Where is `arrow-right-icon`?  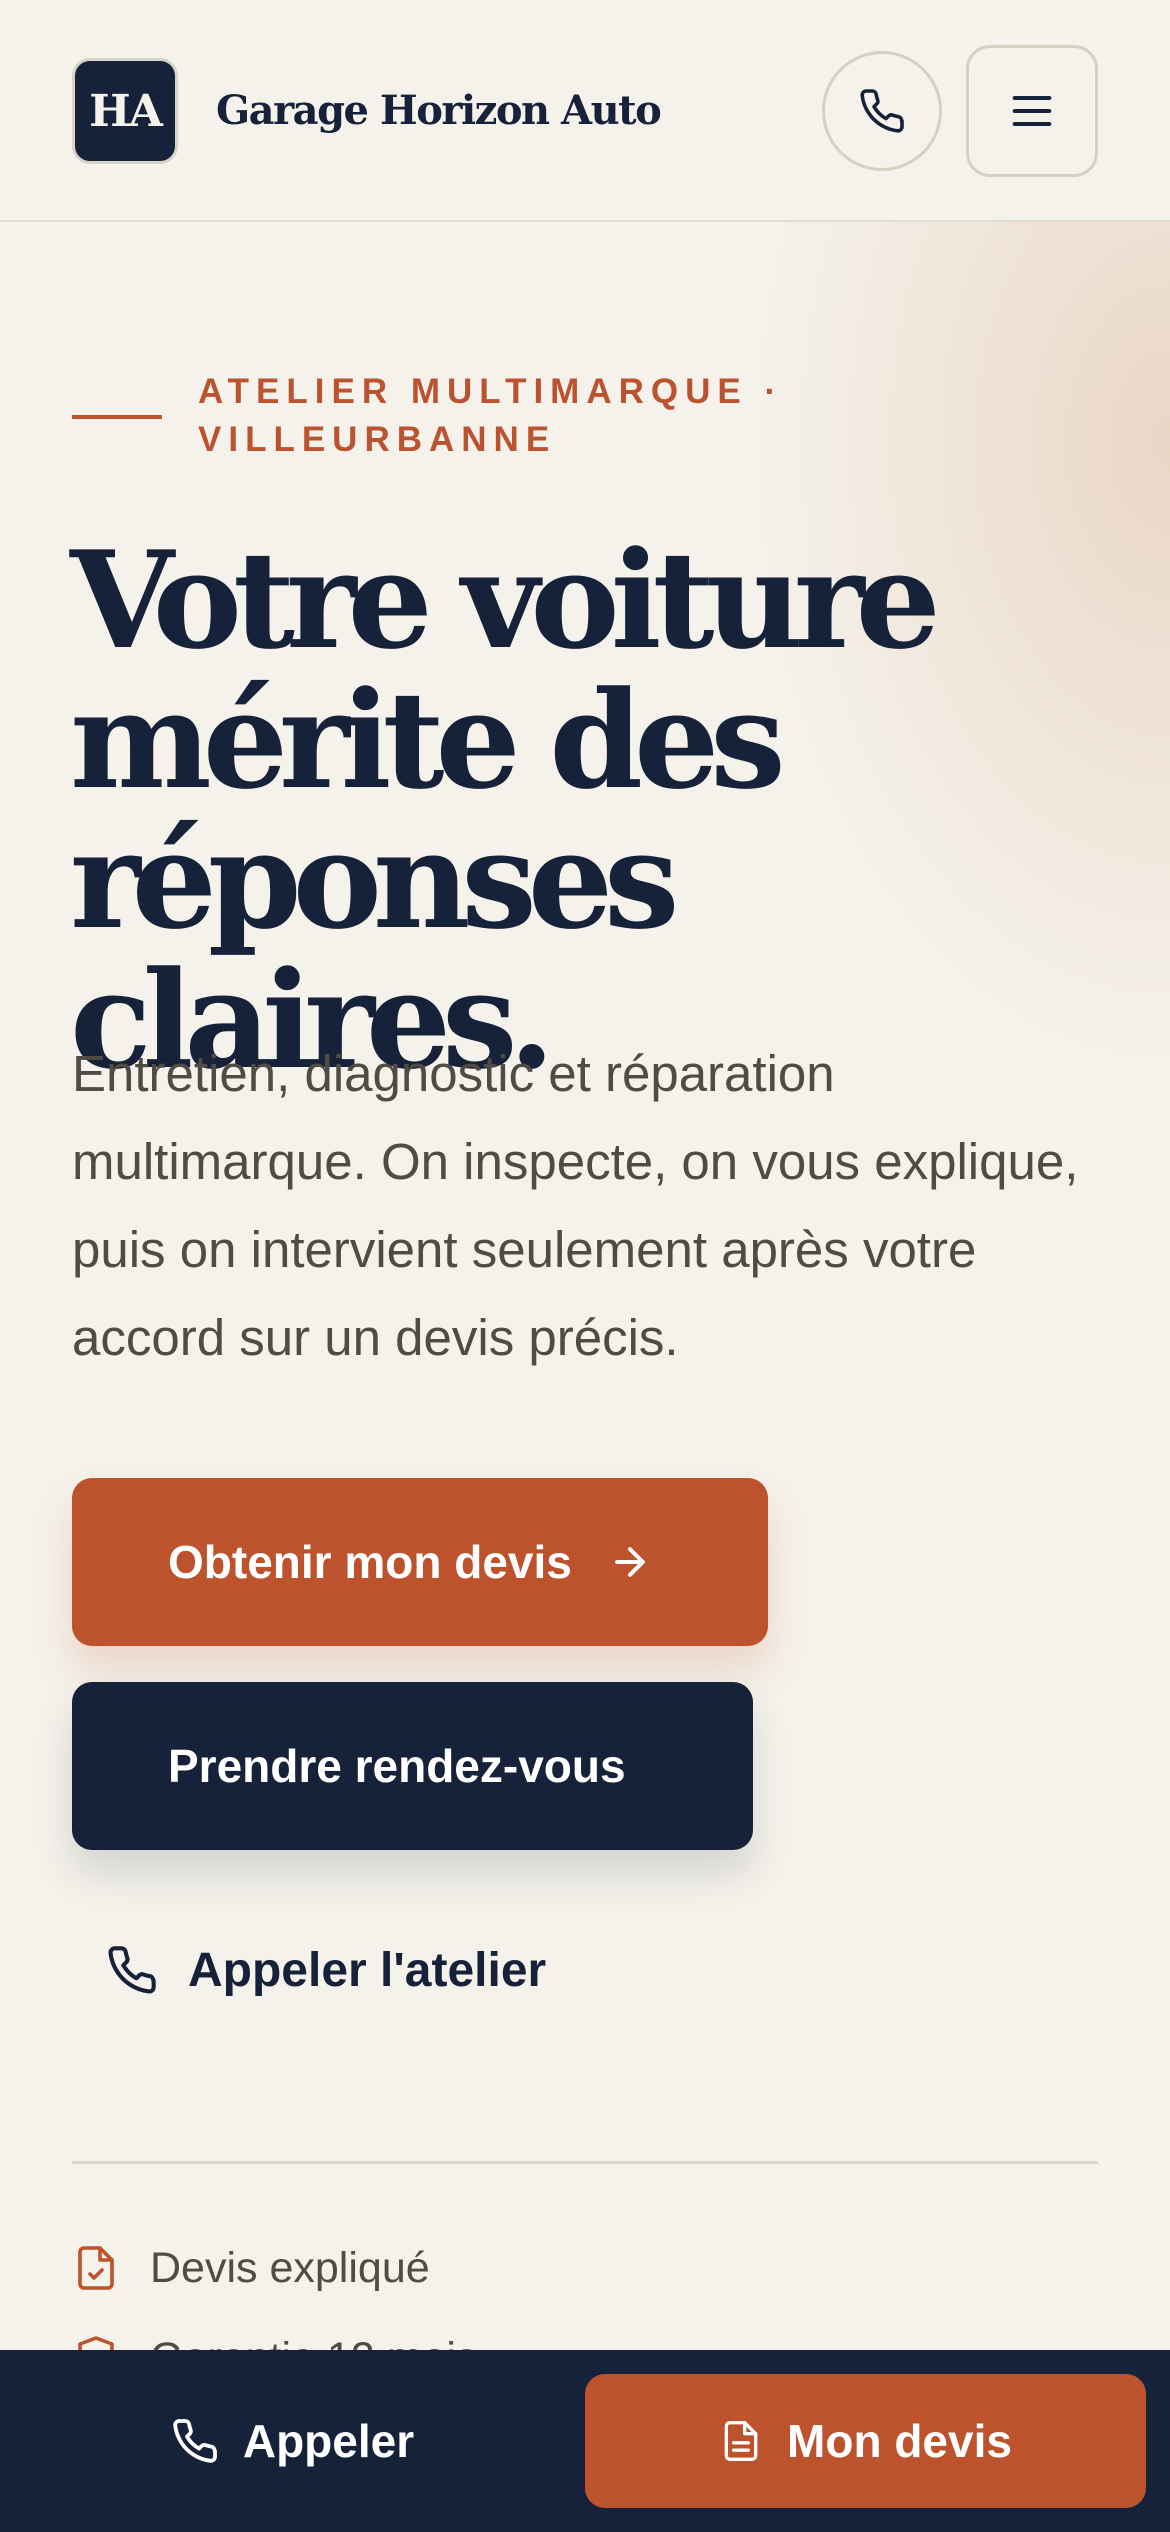 arrow-right-icon is located at coordinates (630, 1562).